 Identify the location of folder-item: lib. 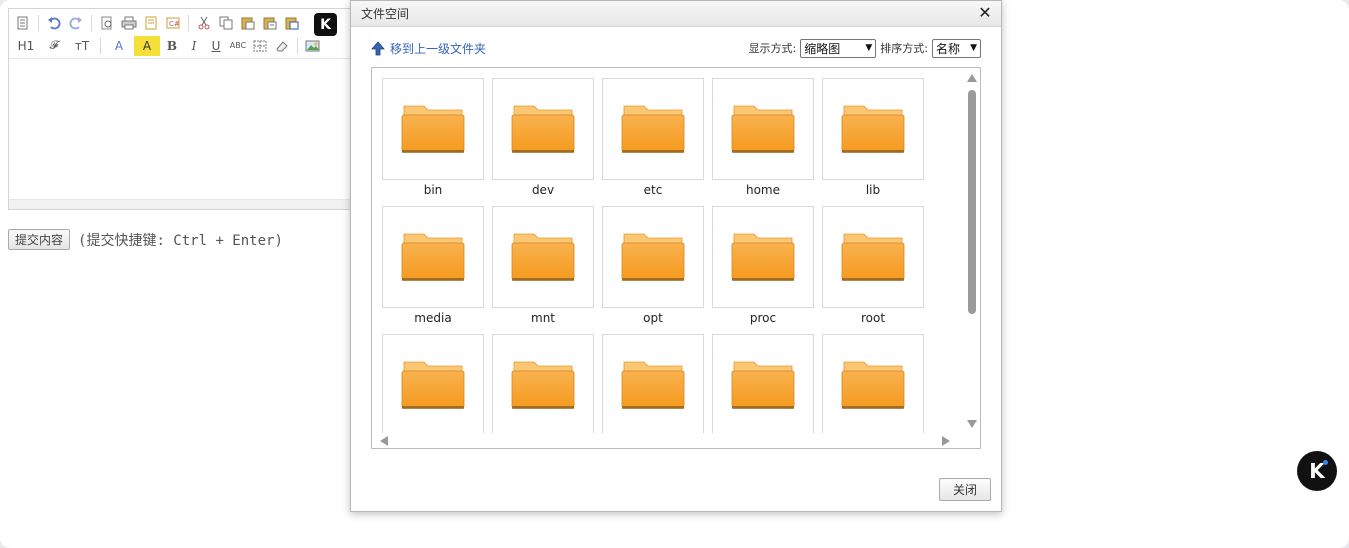
(873, 138).